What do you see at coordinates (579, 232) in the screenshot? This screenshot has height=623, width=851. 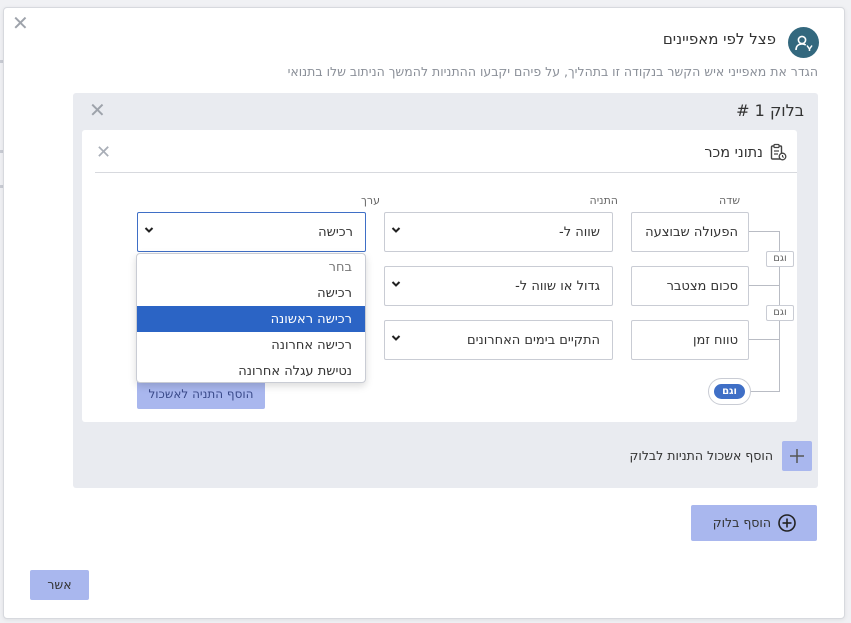 I see `condition-select-value: שווה ל-` at bounding box center [579, 232].